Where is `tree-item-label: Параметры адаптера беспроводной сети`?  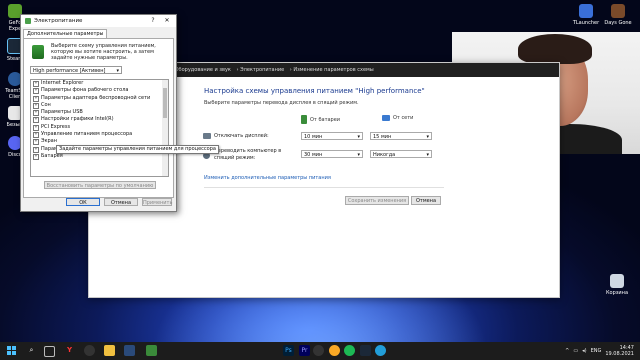
tree-item-label: Параметры адаптера беспроводной сети is located at coordinates (96, 97).